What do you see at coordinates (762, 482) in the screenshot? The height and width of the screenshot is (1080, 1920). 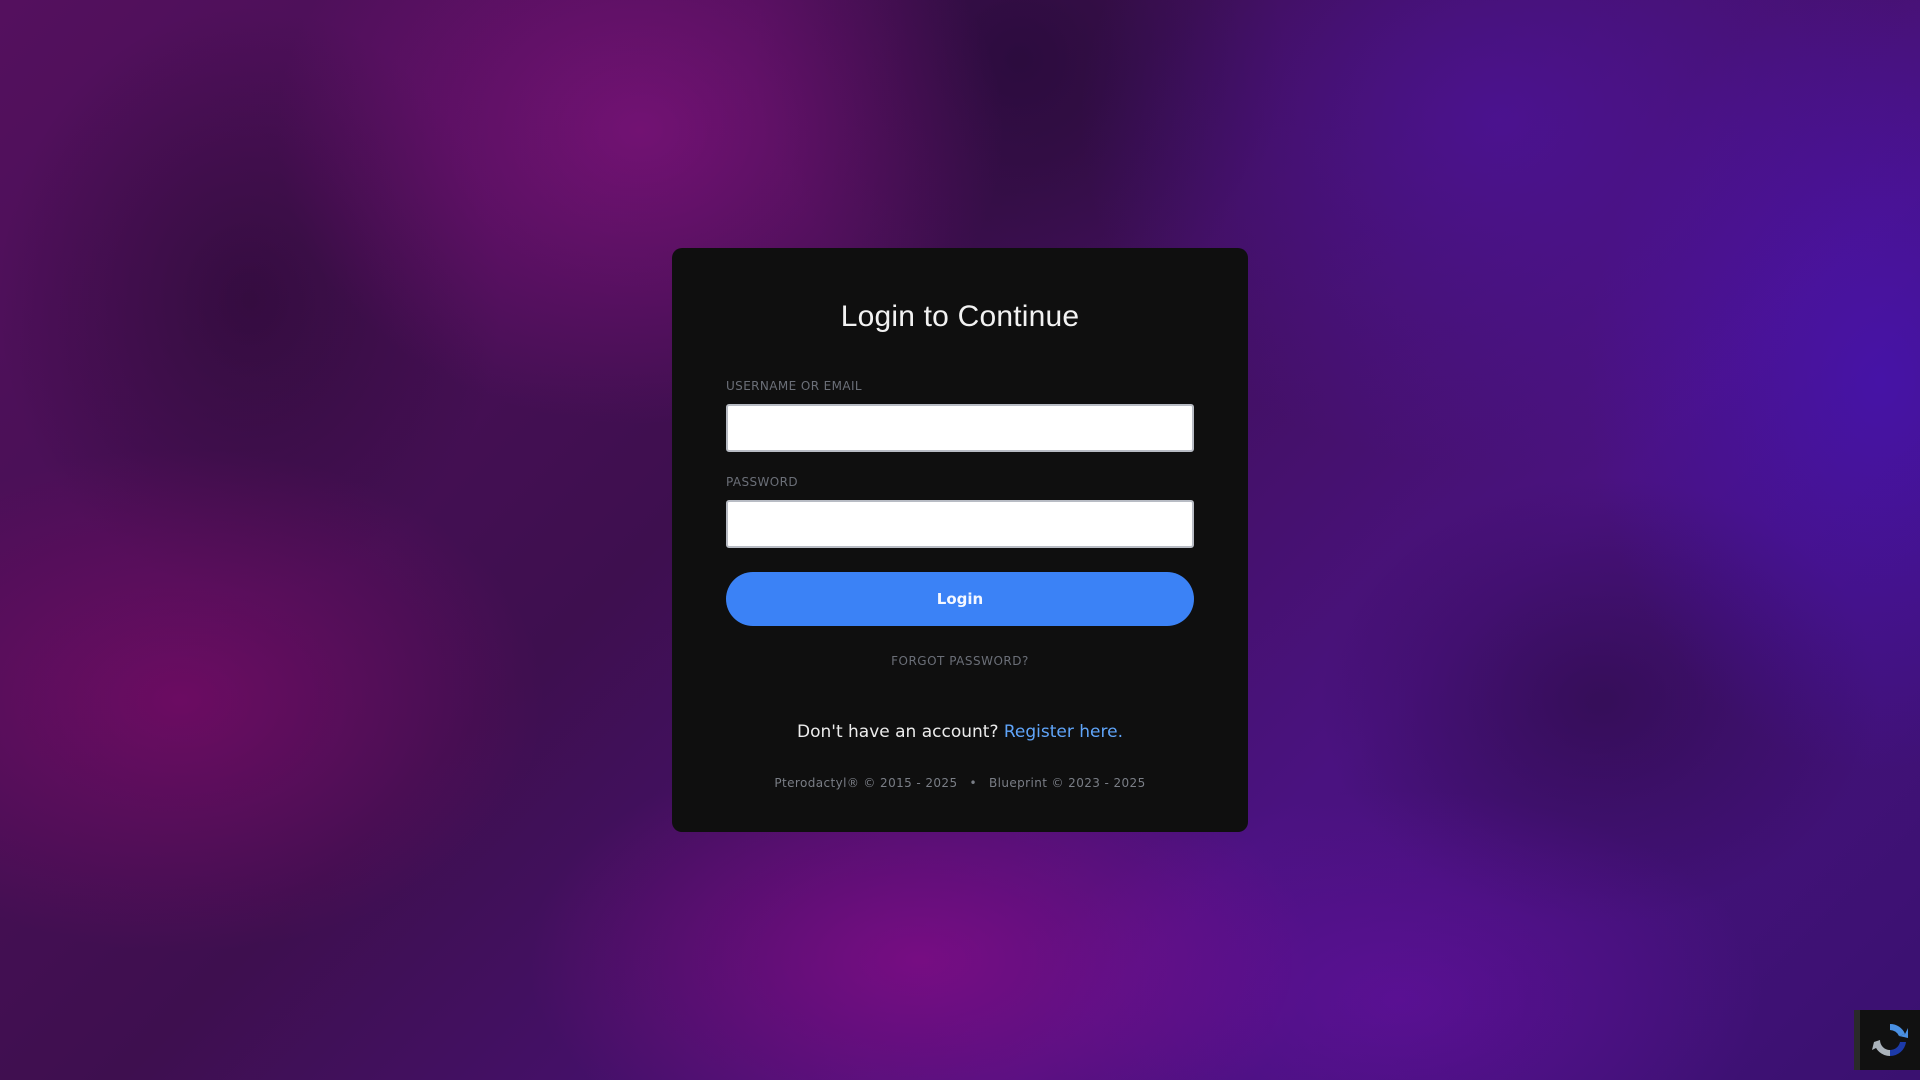 I see `password-label: PASSWORD` at bounding box center [762, 482].